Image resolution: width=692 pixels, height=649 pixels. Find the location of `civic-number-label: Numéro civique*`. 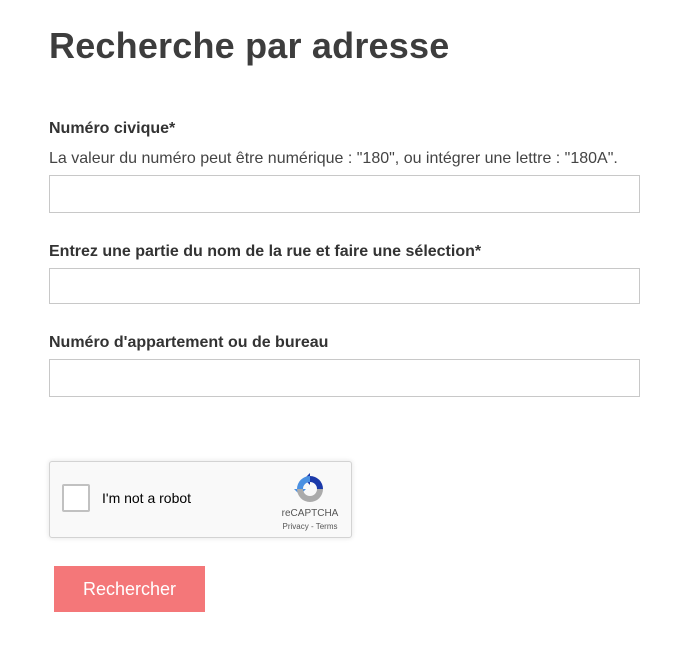

civic-number-label: Numéro civique* is located at coordinates (112, 128).